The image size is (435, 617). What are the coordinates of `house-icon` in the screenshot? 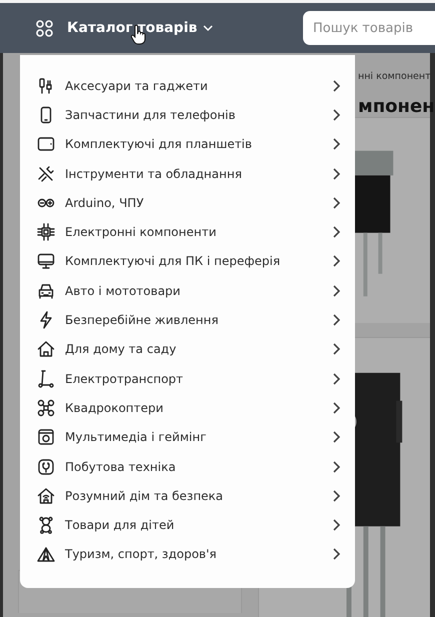 It's located at (46, 349).